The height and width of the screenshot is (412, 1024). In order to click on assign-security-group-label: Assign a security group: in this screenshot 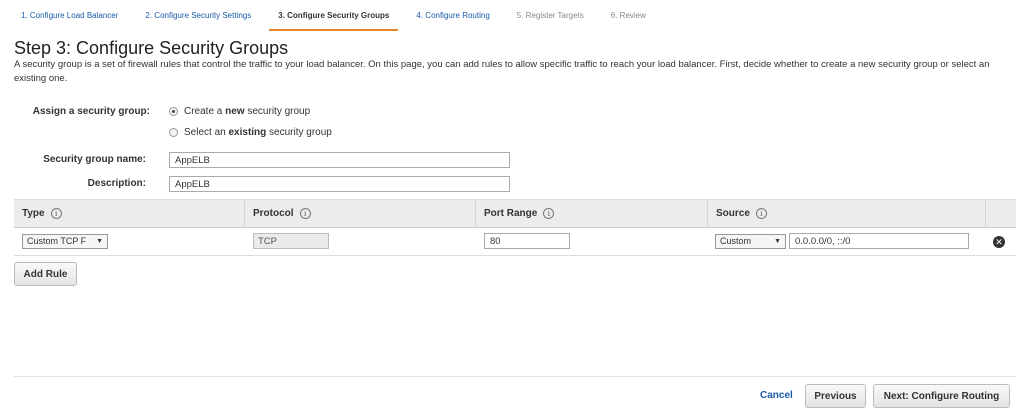, I will do `click(91, 111)`.